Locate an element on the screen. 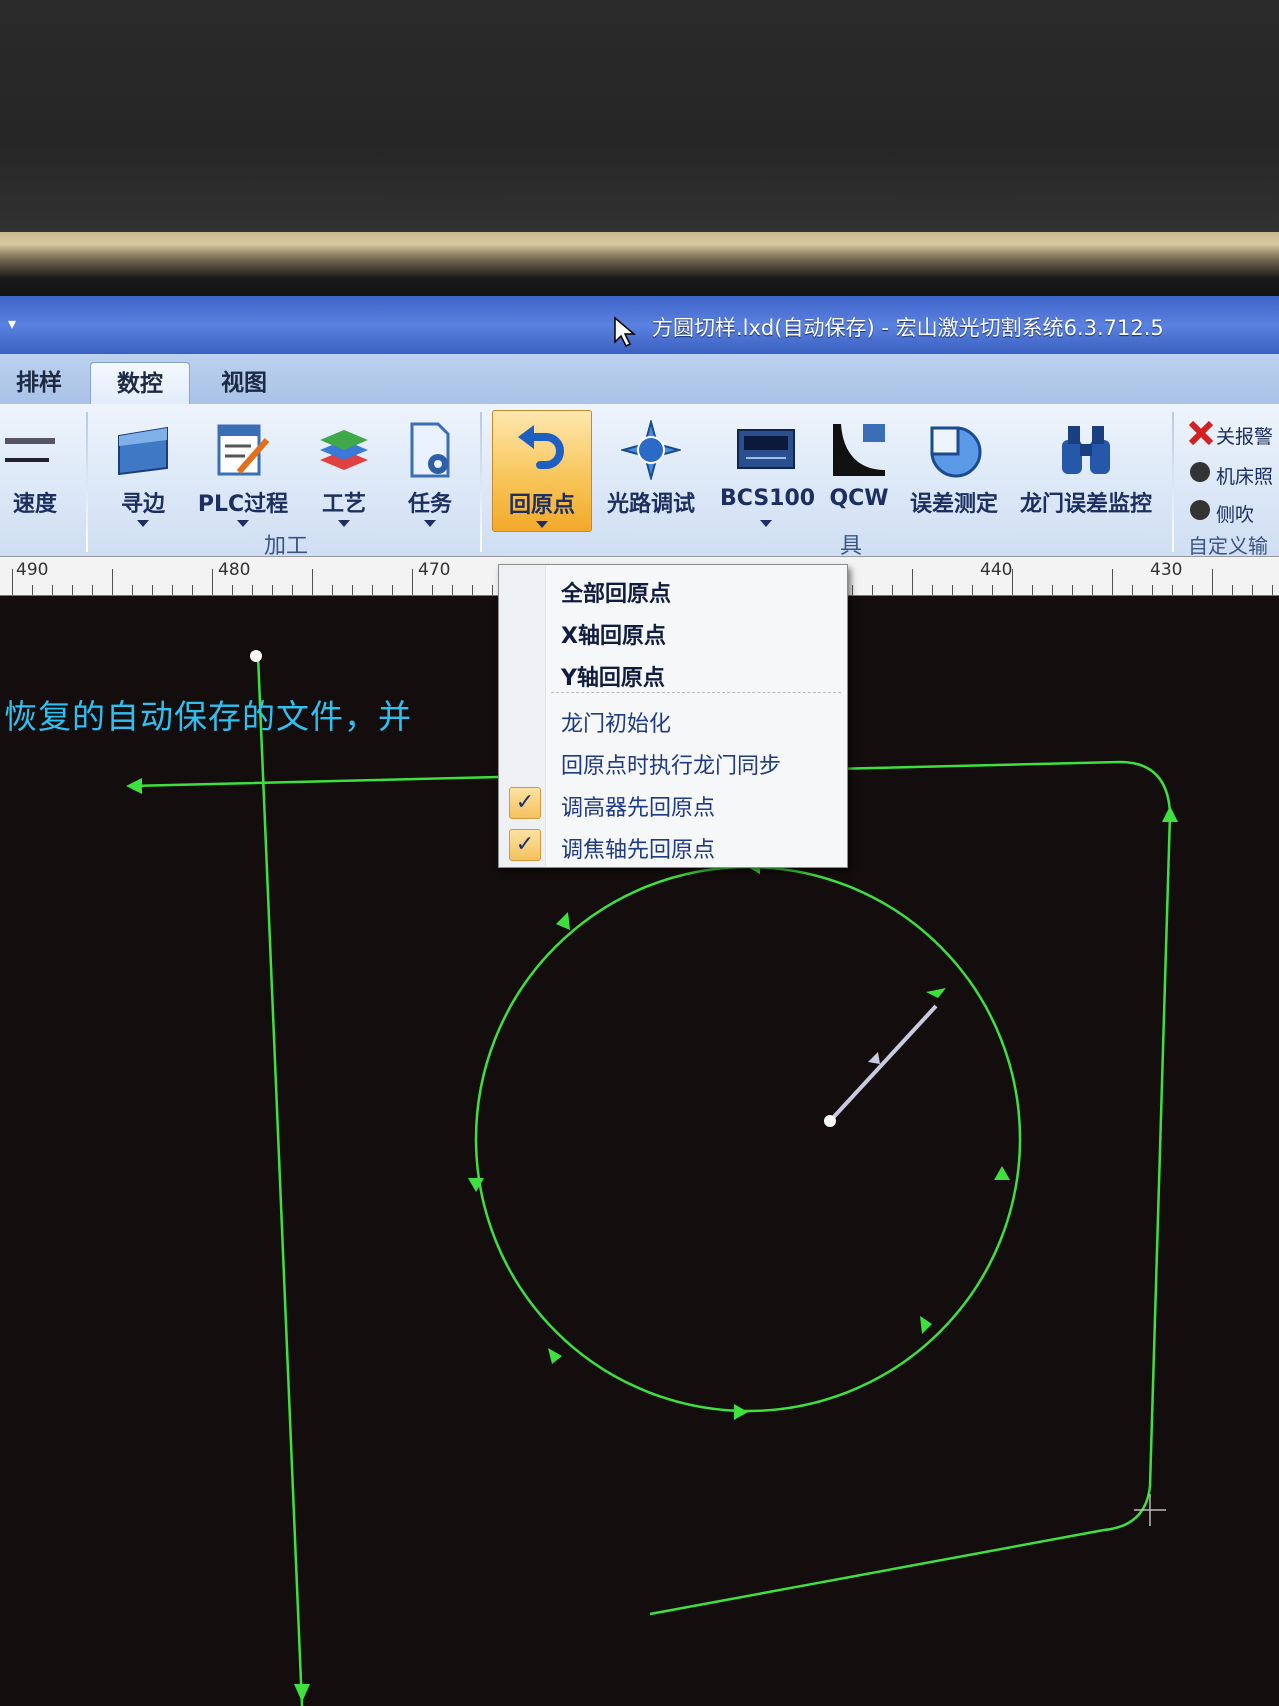  quick-access-menu: ▾ is located at coordinates (12, 323).